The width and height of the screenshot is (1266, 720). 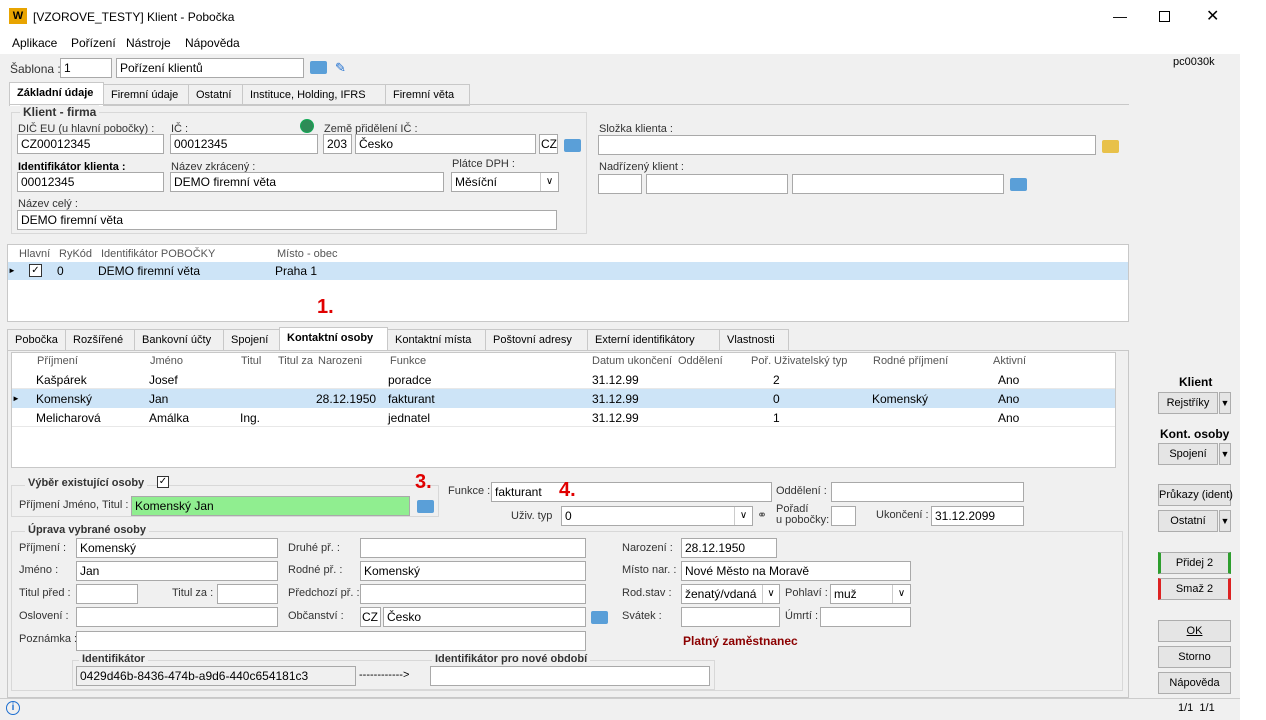 I want to click on last-name-input: Komenský, so click(x=177, y=548).